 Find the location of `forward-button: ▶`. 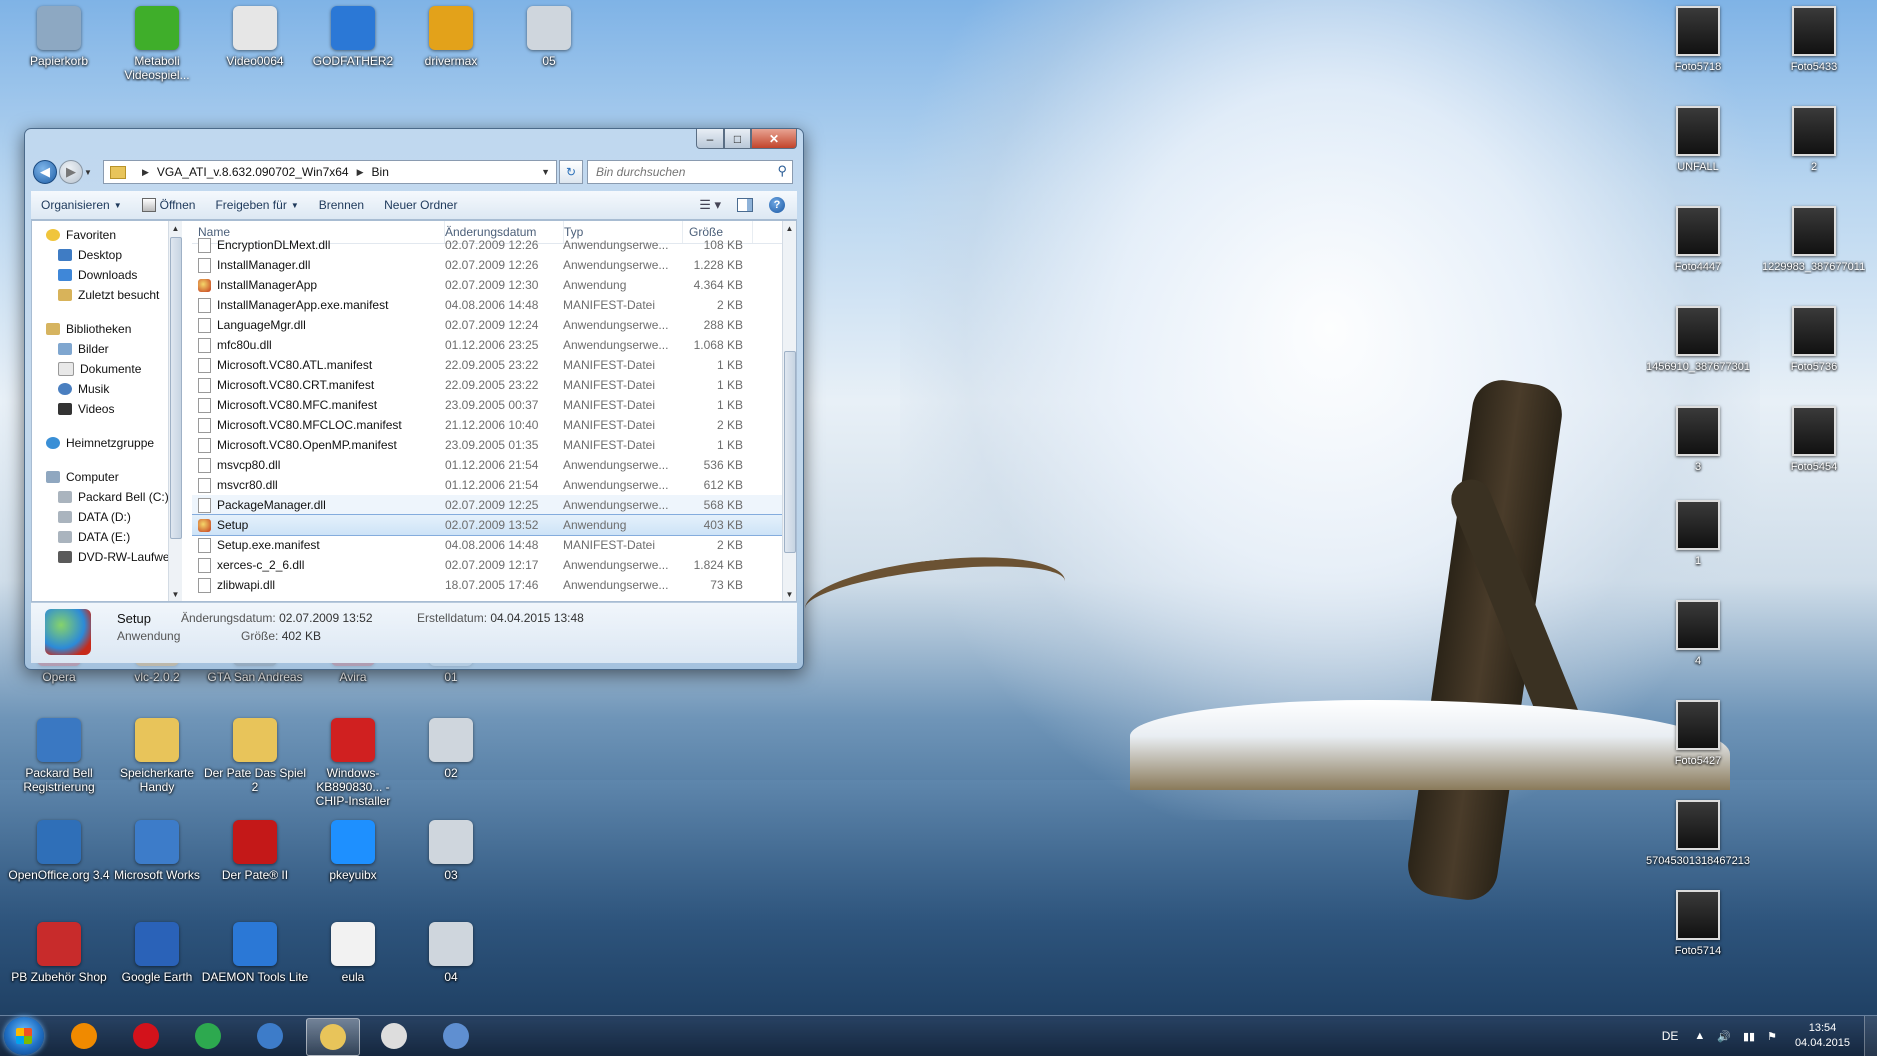

forward-button: ▶ is located at coordinates (71, 172).